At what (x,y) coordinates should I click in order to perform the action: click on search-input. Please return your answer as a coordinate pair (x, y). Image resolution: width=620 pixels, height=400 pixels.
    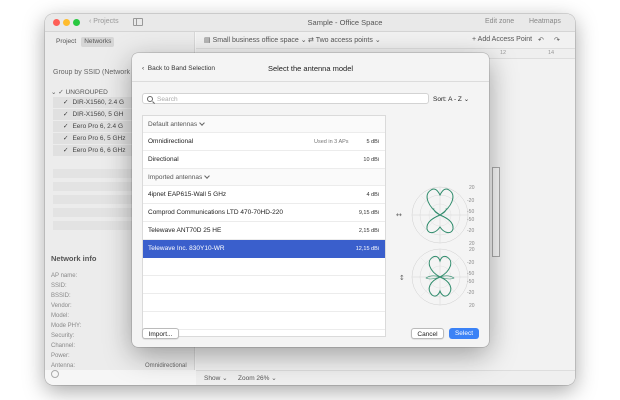
    Looking at the image, I should click on (291, 99).